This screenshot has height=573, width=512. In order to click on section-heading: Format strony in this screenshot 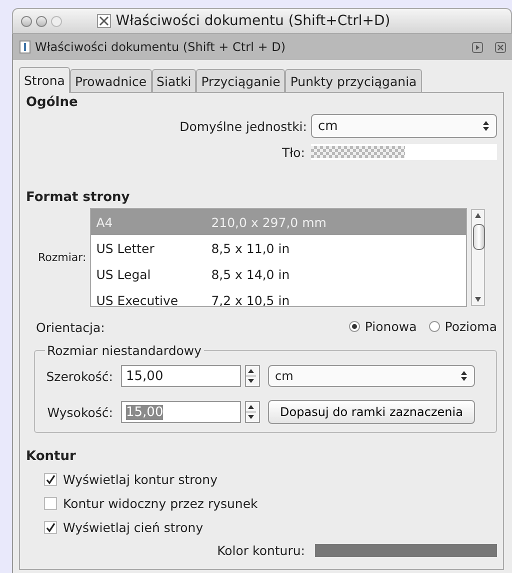, I will do `click(78, 198)`.